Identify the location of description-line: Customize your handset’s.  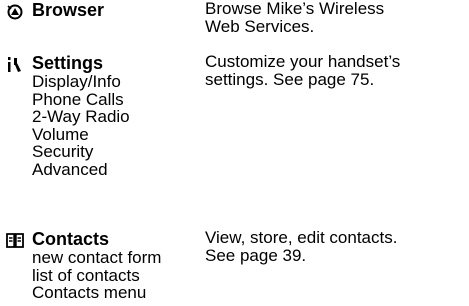
(303, 61).